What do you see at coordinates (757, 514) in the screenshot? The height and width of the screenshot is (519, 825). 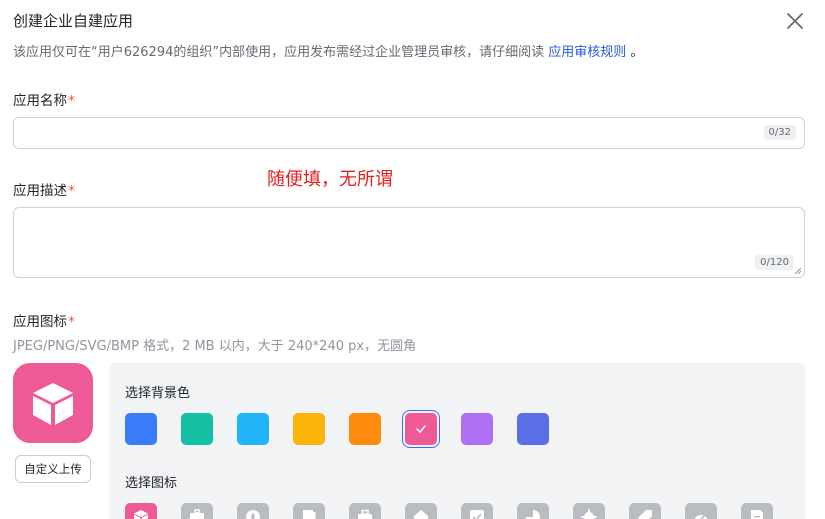 I see `document-icon` at bounding box center [757, 514].